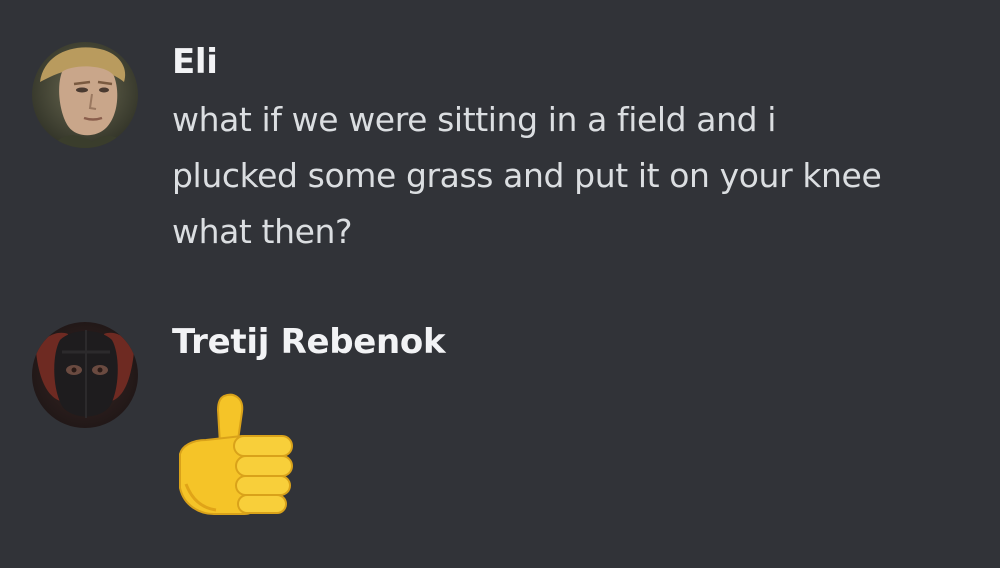 This screenshot has width=1000, height=568. I want to click on user-avatar-eli-icon, so click(85, 95).